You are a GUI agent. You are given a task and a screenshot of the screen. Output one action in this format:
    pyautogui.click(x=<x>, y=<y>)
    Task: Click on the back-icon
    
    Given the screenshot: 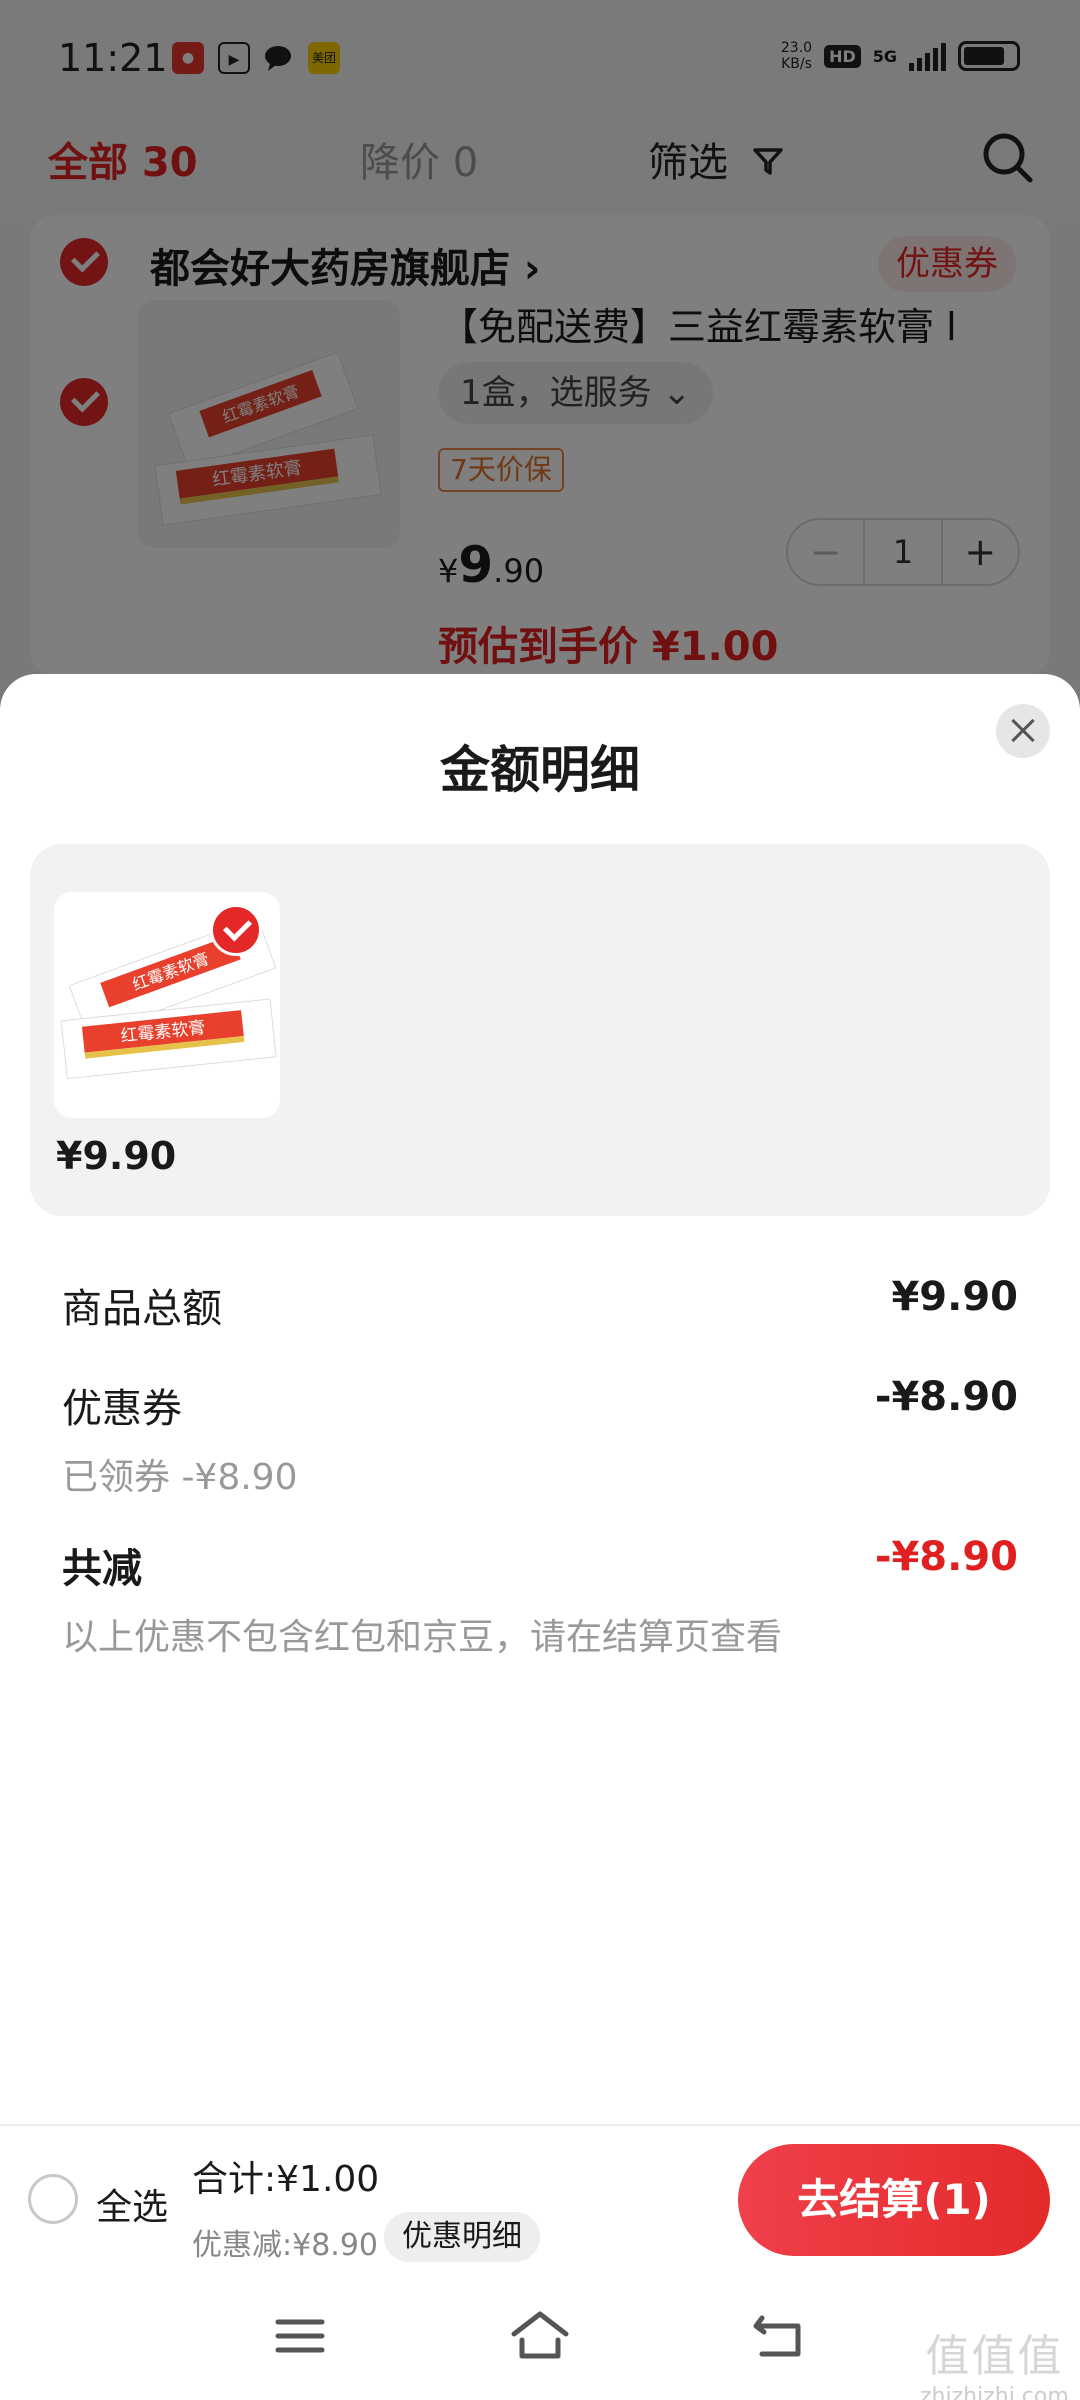 What is the action you would take?
    pyautogui.click(x=780, y=2336)
    